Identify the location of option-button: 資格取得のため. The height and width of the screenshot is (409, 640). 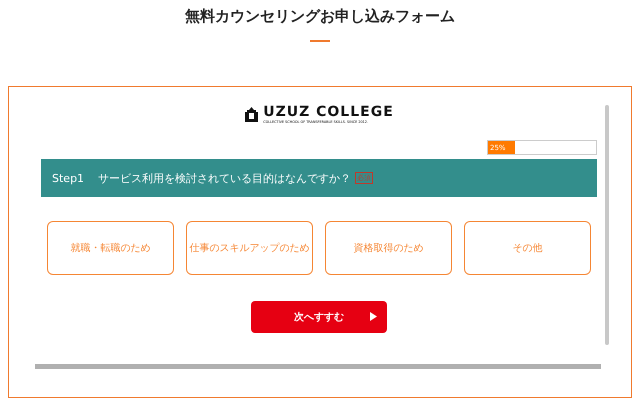
(388, 248).